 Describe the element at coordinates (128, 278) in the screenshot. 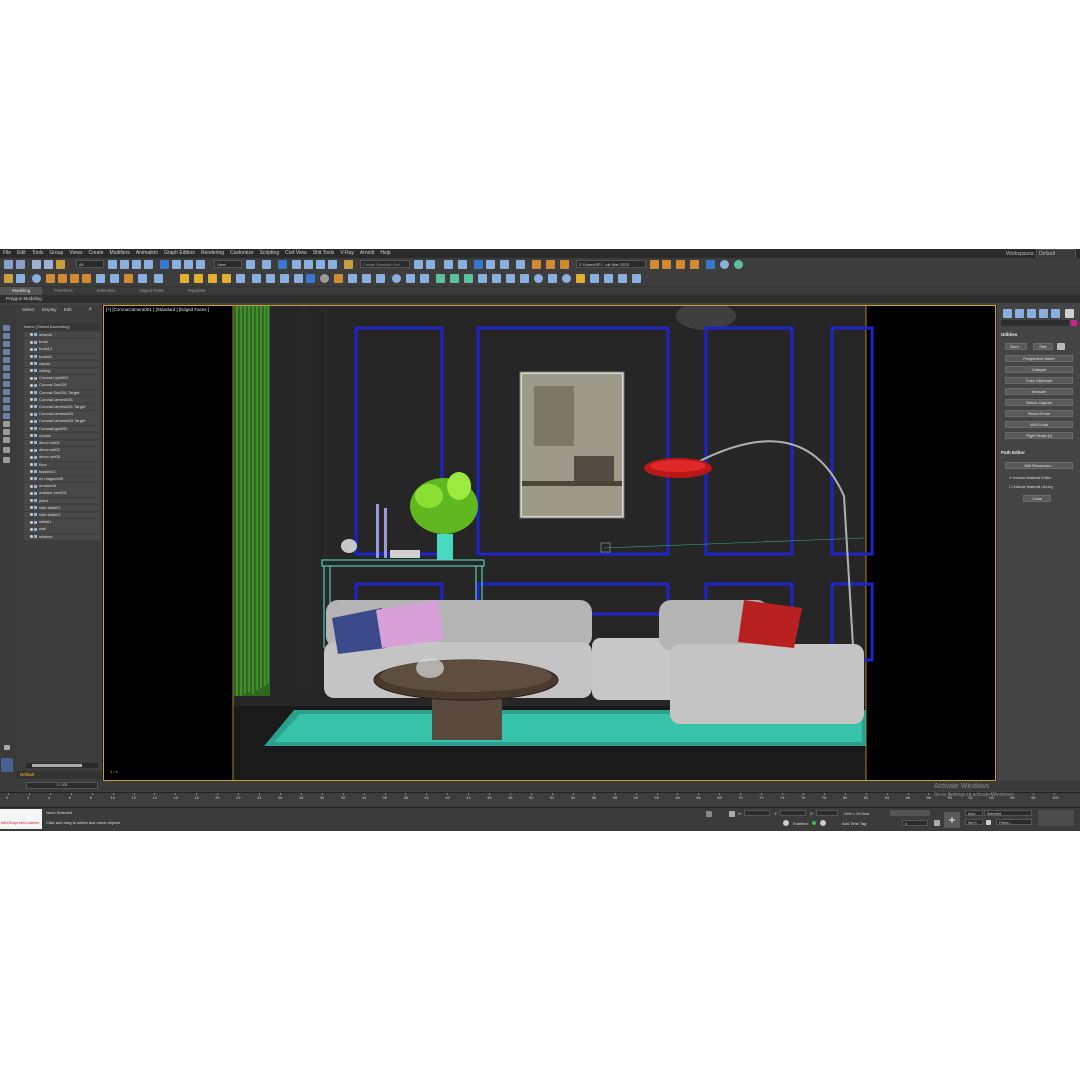

I see `decal-icon` at that location.